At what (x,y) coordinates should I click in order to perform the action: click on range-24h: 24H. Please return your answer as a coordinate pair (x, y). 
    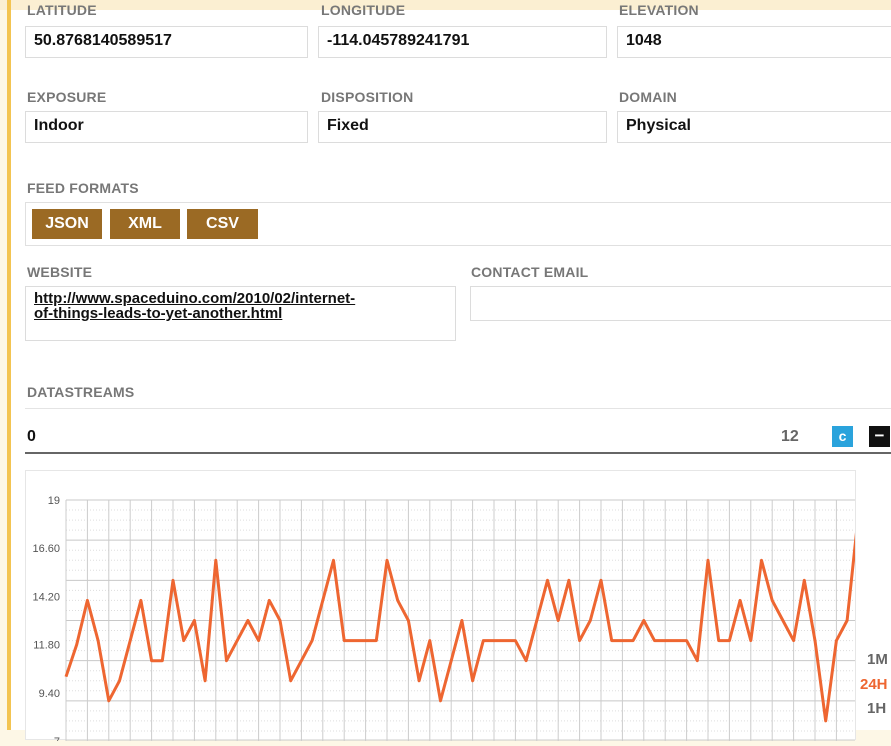
    Looking at the image, I should click on (874, 684).